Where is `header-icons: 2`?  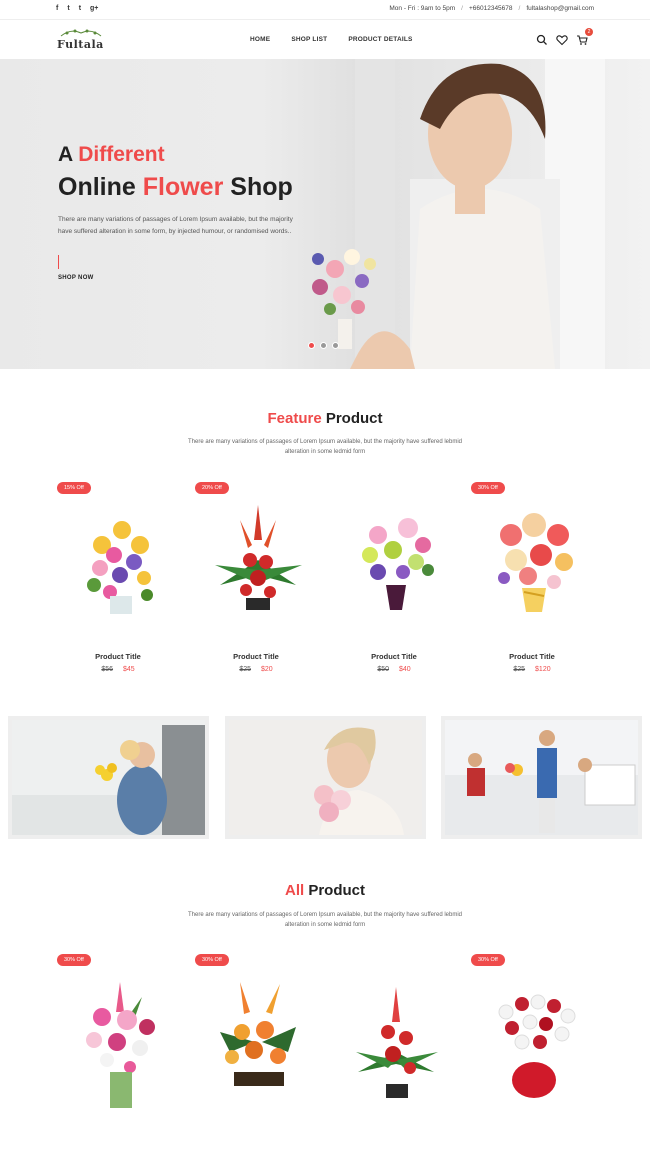
header-icons: 2 is located at coordinates (564, 37).